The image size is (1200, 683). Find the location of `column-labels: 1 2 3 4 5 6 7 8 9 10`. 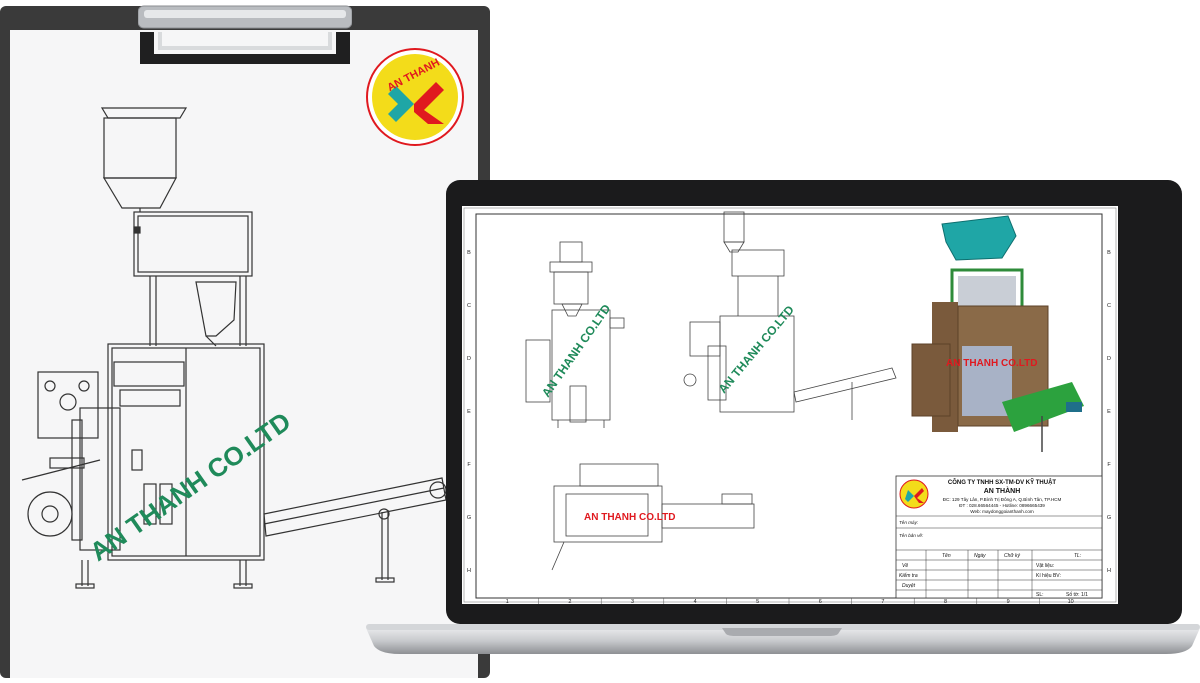

column-labels: 1 2 3 4 5 6 7 8 9 10 is located at coordinates (790, 601).